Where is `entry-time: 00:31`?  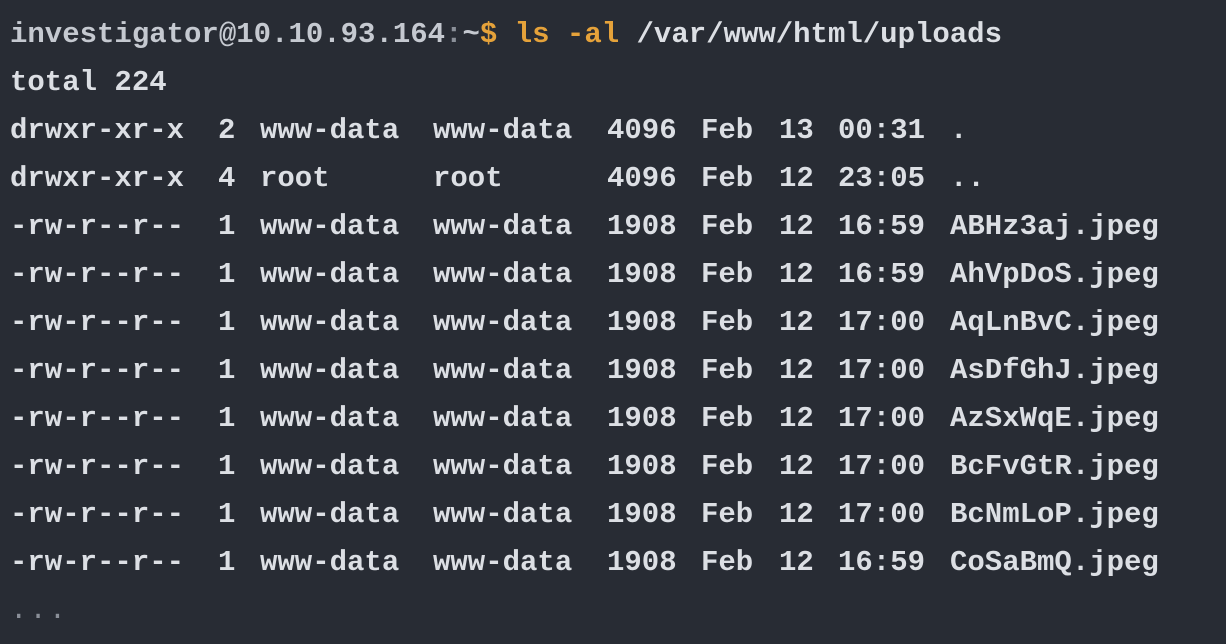
entry-time: 00:31 is located at coordinates (882, 130).